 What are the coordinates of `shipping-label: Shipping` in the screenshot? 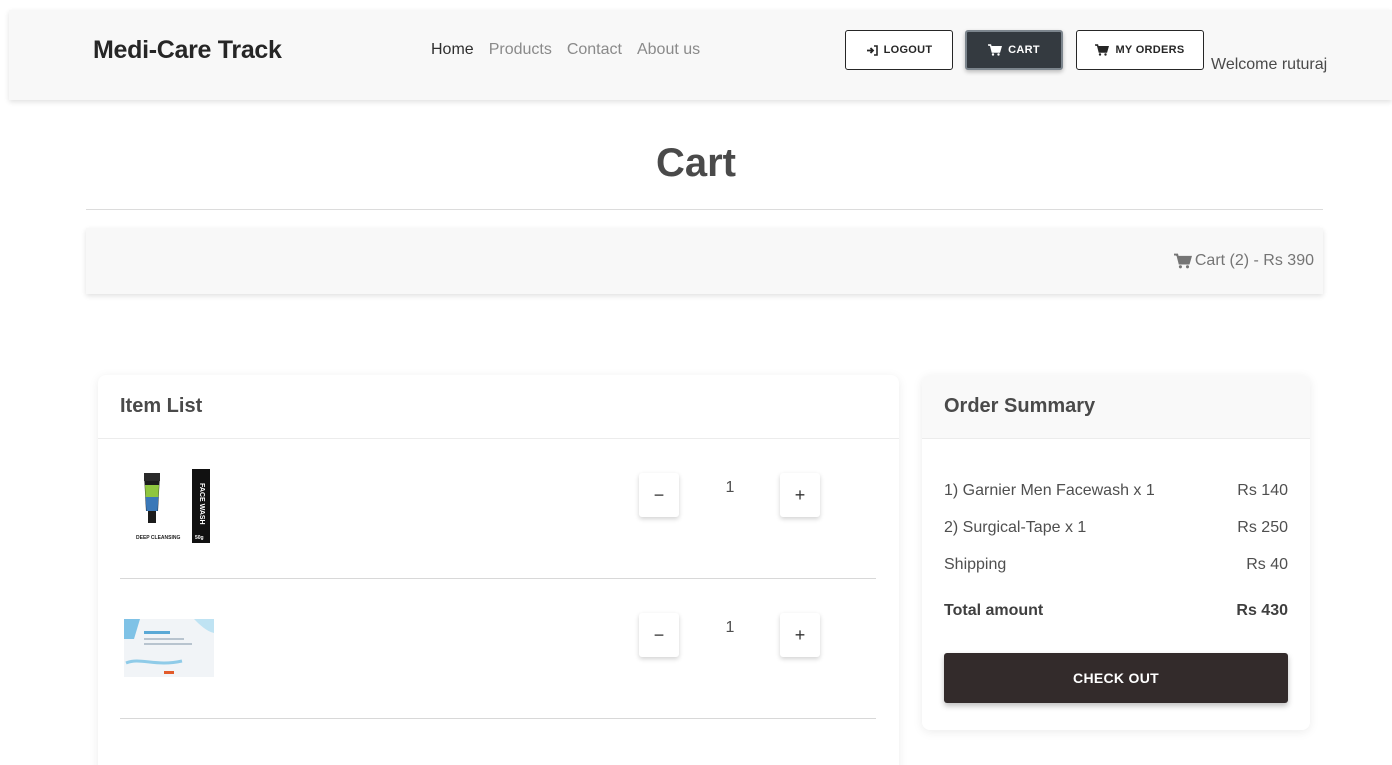 It's located at (975, 564).